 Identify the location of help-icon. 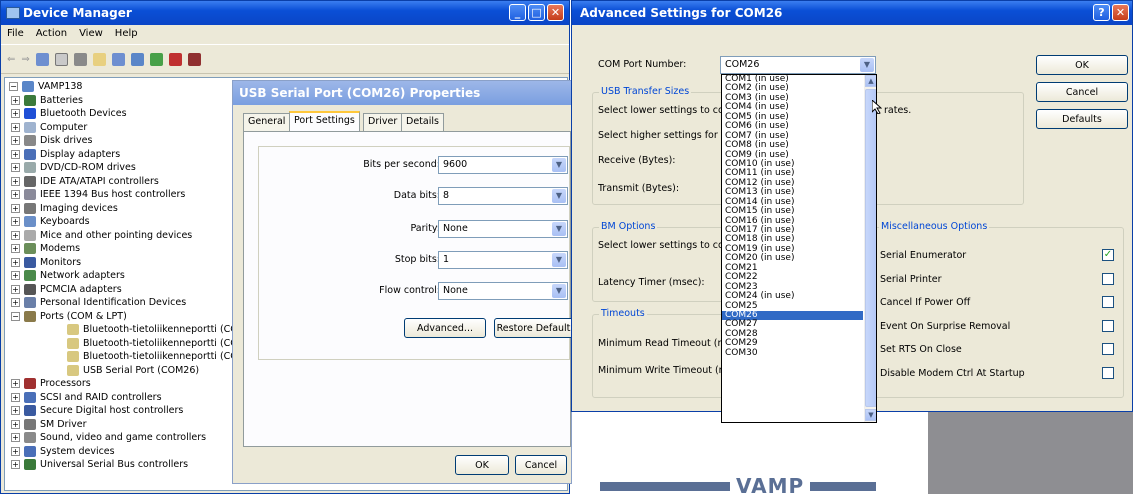
(99, 59).